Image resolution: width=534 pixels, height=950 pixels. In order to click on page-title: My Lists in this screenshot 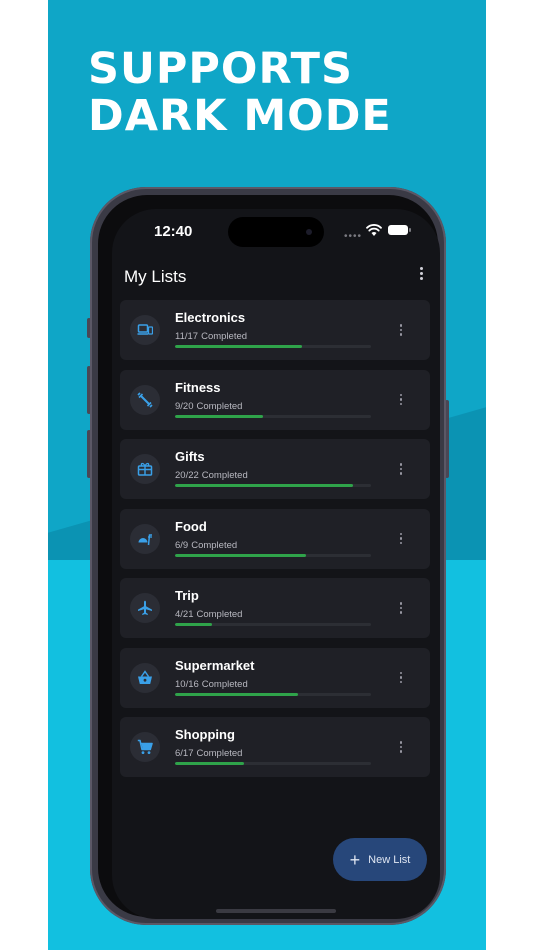, I will do `click(155, 276)`.